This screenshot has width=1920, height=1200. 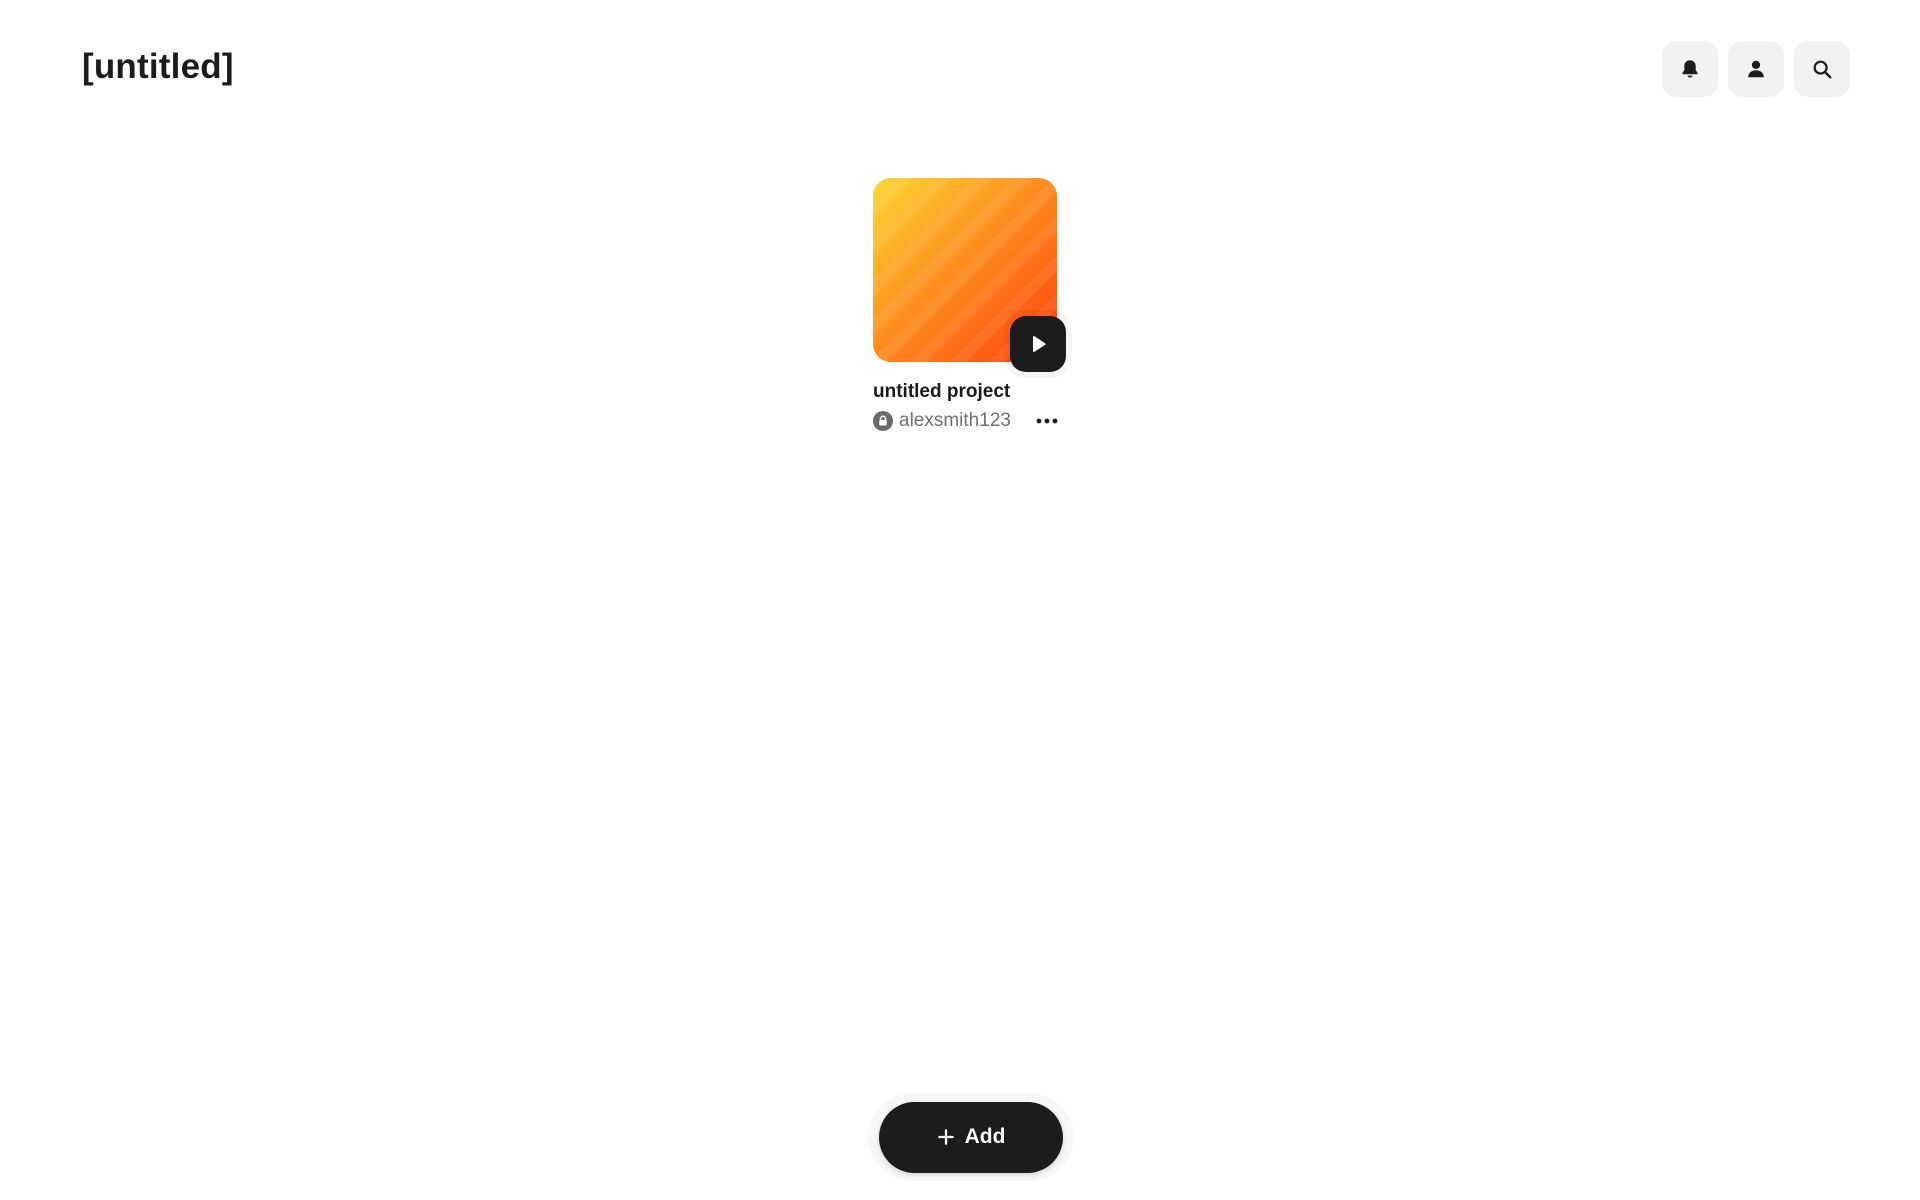 What do you see at coordinates (955, 420) in the screenshot?
I see `project-owner: alexsmith123` at bounding box center [955, 420].